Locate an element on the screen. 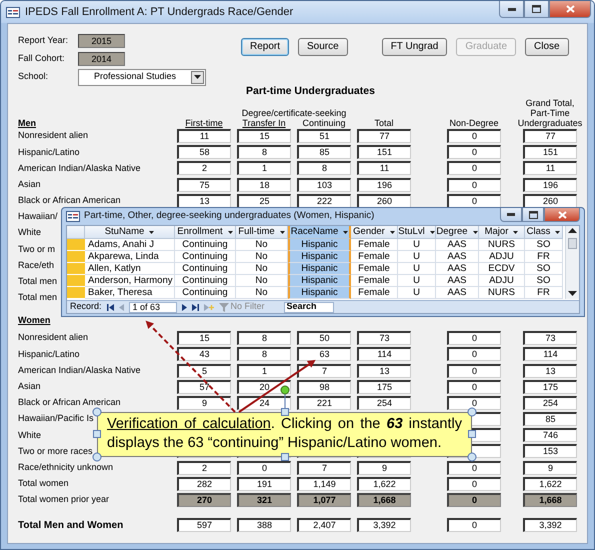 This screenshot has height=550, width=595. count-field: 3,392 is located at coordinates (550, 525).